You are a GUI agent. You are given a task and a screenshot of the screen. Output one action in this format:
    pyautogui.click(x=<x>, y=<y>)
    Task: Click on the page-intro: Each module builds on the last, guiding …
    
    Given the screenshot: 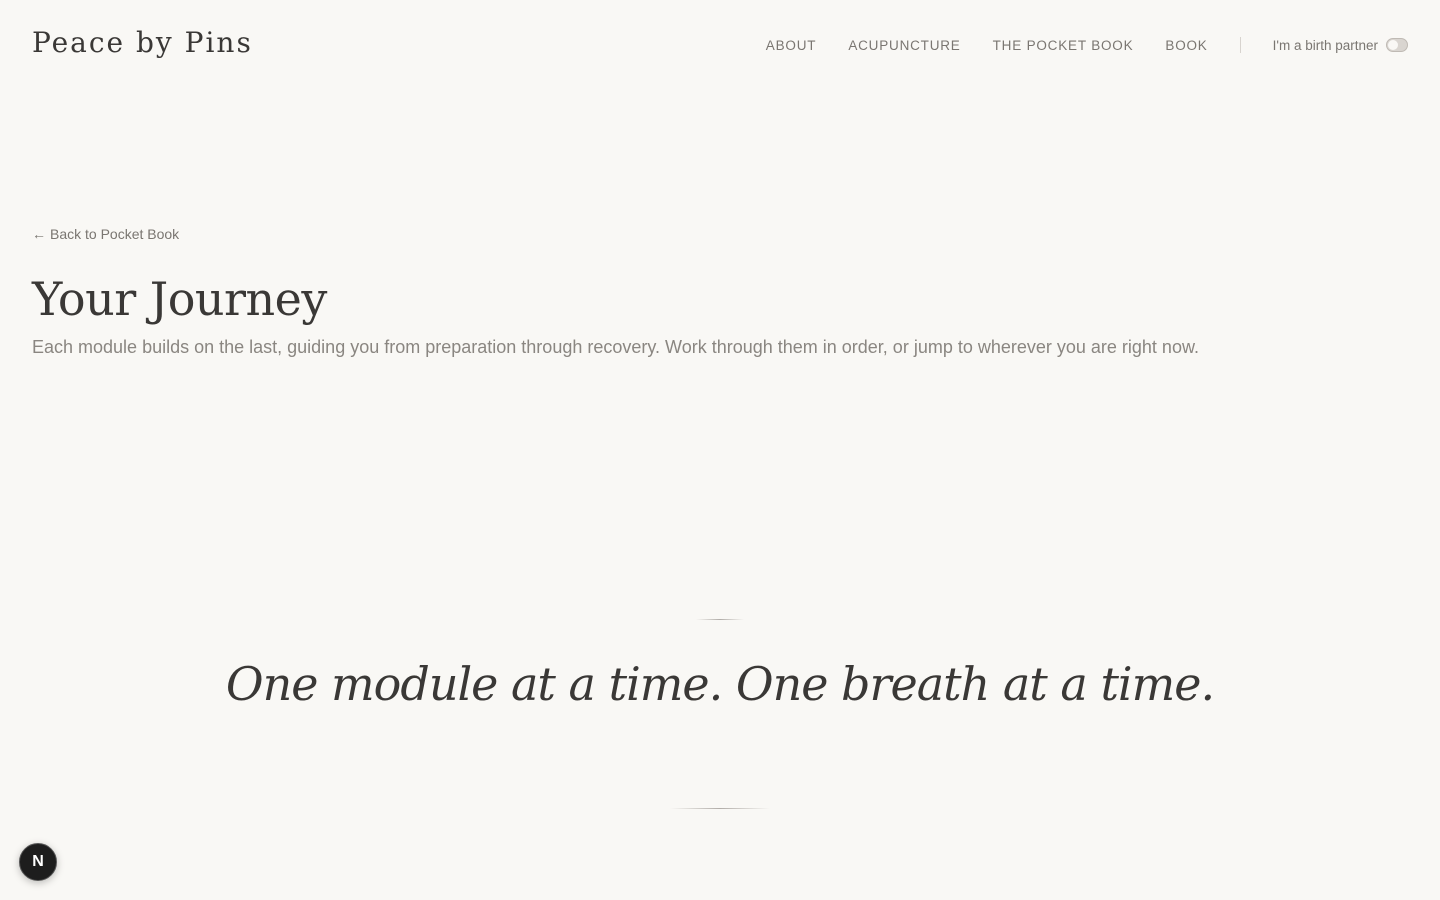 What is the action you would take?
    pyautogui.click(x=615, y=347)
    